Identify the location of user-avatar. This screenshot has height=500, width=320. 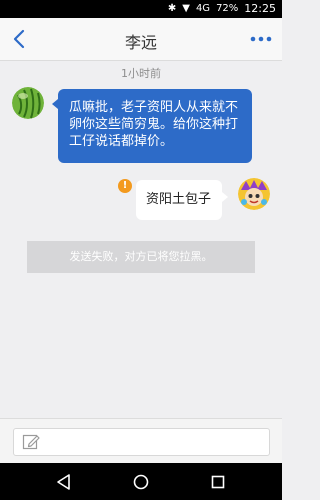
(254, 194).